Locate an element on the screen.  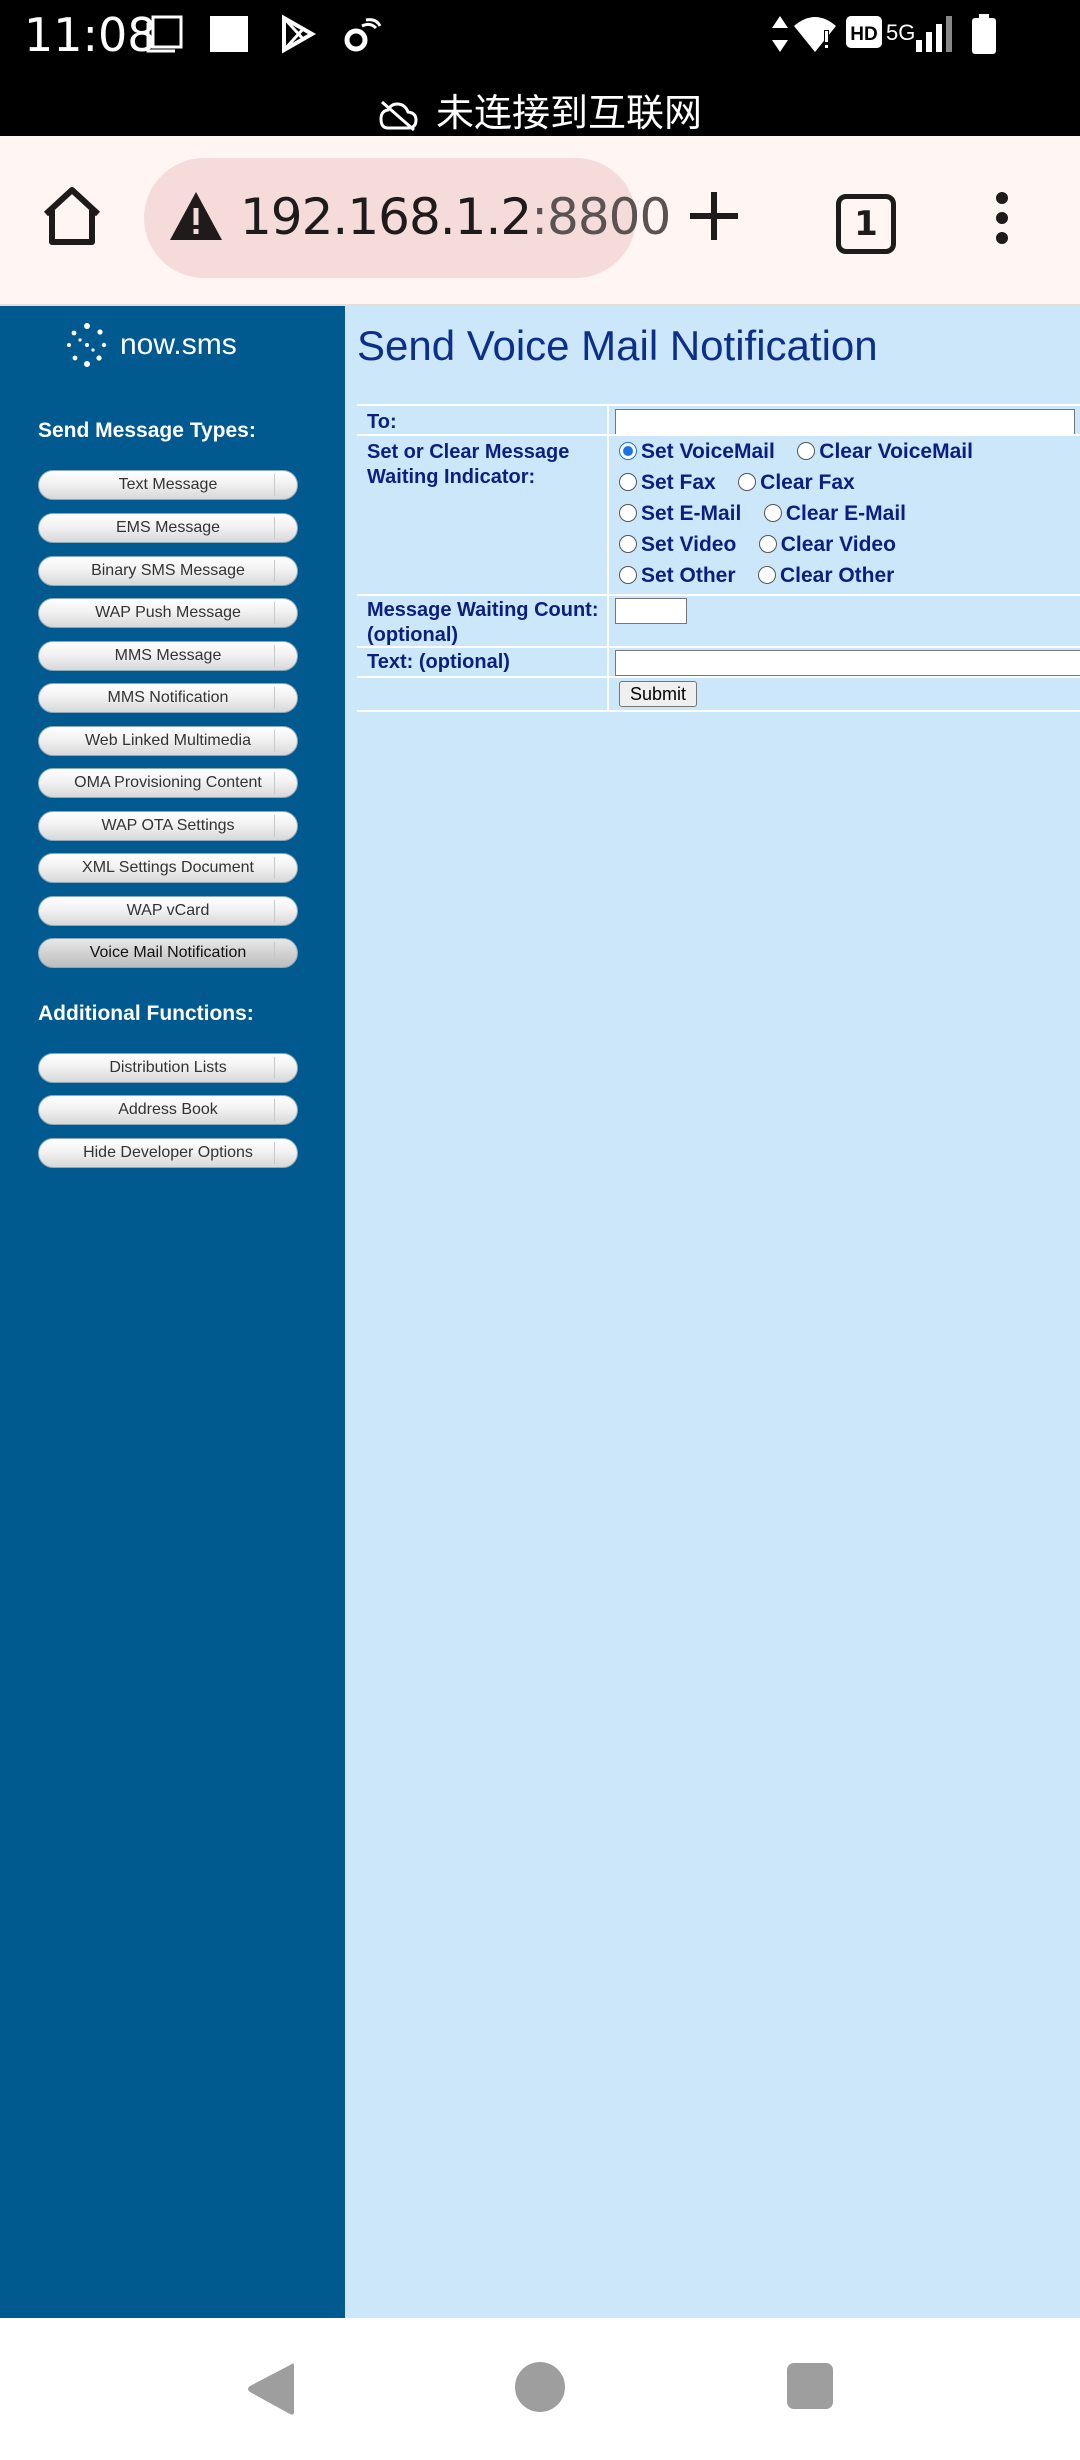
sidebar-item-xml-settings-document: XML Settings Document is located at coordinates (168, 868).